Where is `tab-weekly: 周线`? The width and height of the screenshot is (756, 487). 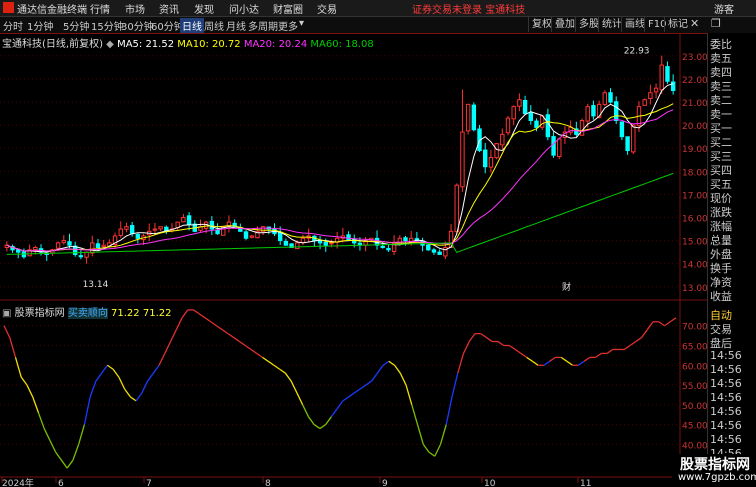
tab-weekly: 周线 is located at coordinates (214, 25).